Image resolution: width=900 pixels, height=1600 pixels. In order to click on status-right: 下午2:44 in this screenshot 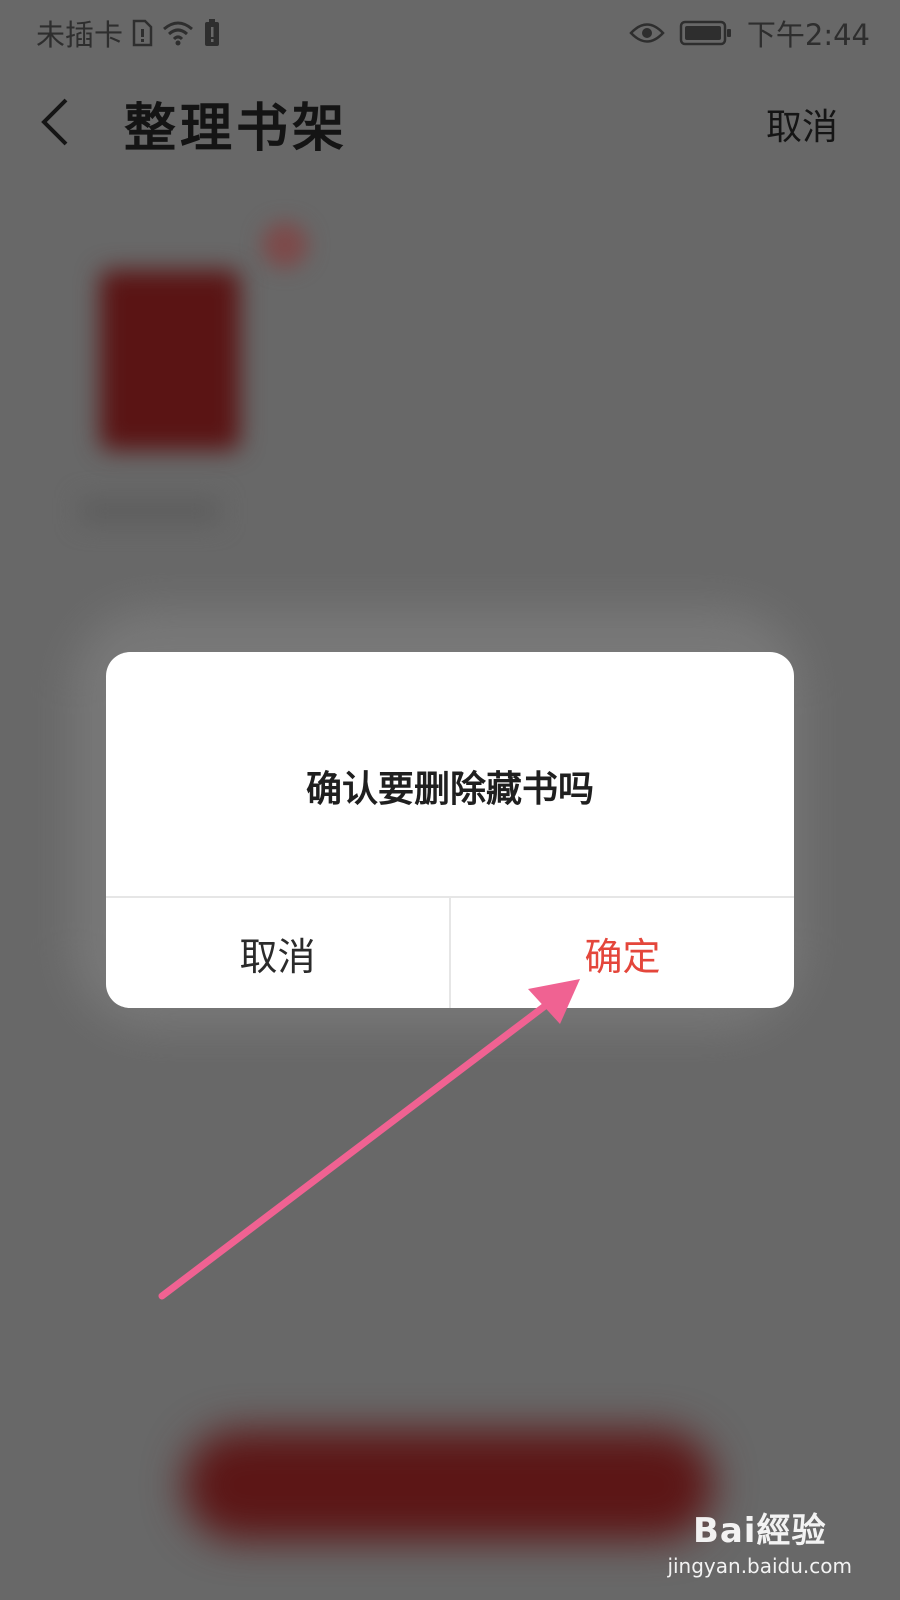, I will do `click(749, 33)`.